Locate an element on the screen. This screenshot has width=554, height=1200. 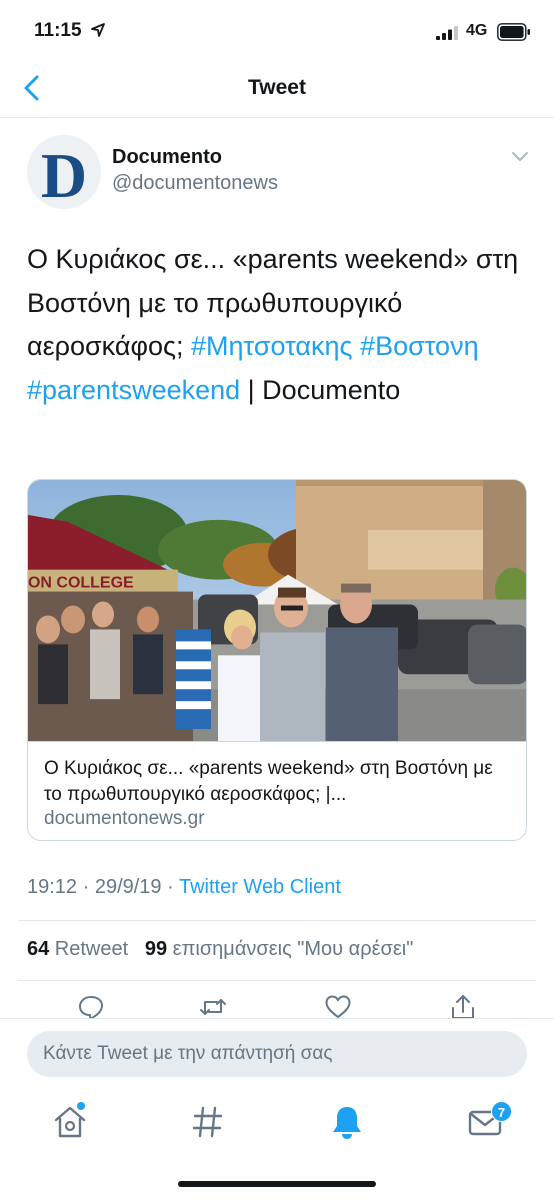
hashtag-link: #Βοστονη is located at coordinates (419, 346).